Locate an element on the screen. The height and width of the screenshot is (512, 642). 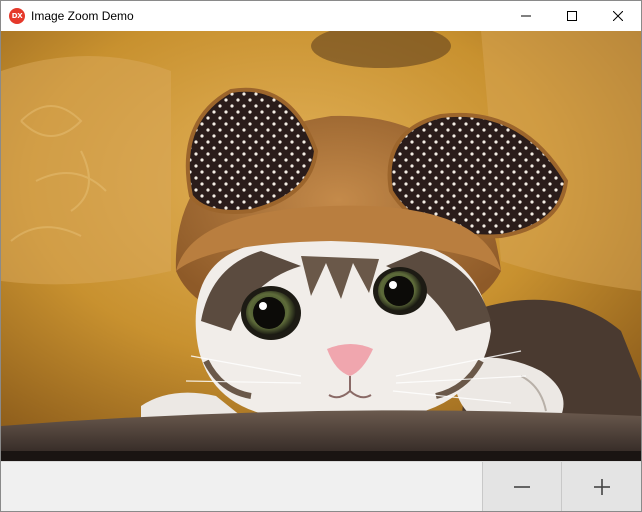
app-logo-icon: DX is located at coordinates (17, 16).